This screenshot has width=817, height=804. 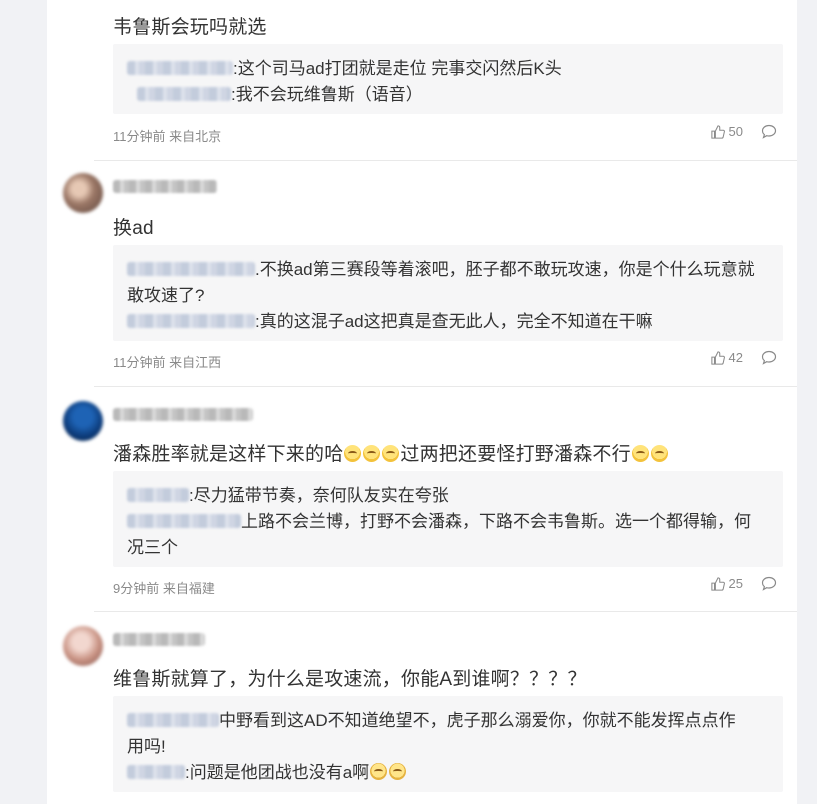 What do you see at coordinates (167, 362) in the screenshot?
I see `comment-meta: 11分钟前 来自江西` at bounding box center [167, 362].